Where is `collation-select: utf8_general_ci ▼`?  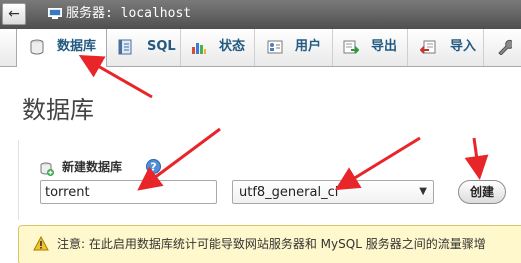 collation-select: utf8_general_ci ▼ is located at coordinates (333, 192).